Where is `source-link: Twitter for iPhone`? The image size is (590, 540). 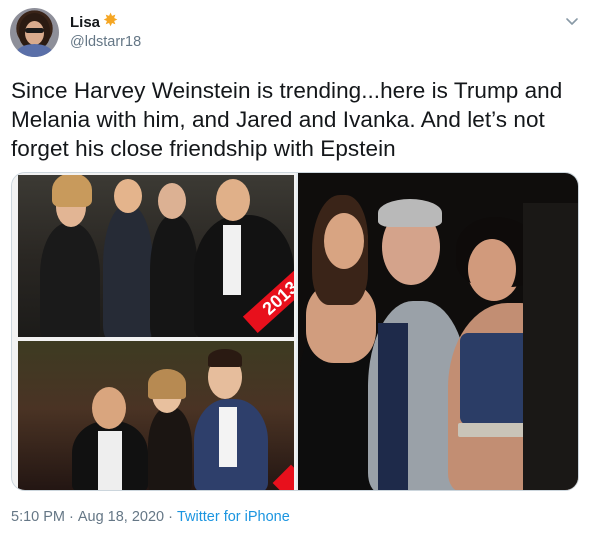 source-link: Twitter for iPhone is located at coordinates (233, 517).